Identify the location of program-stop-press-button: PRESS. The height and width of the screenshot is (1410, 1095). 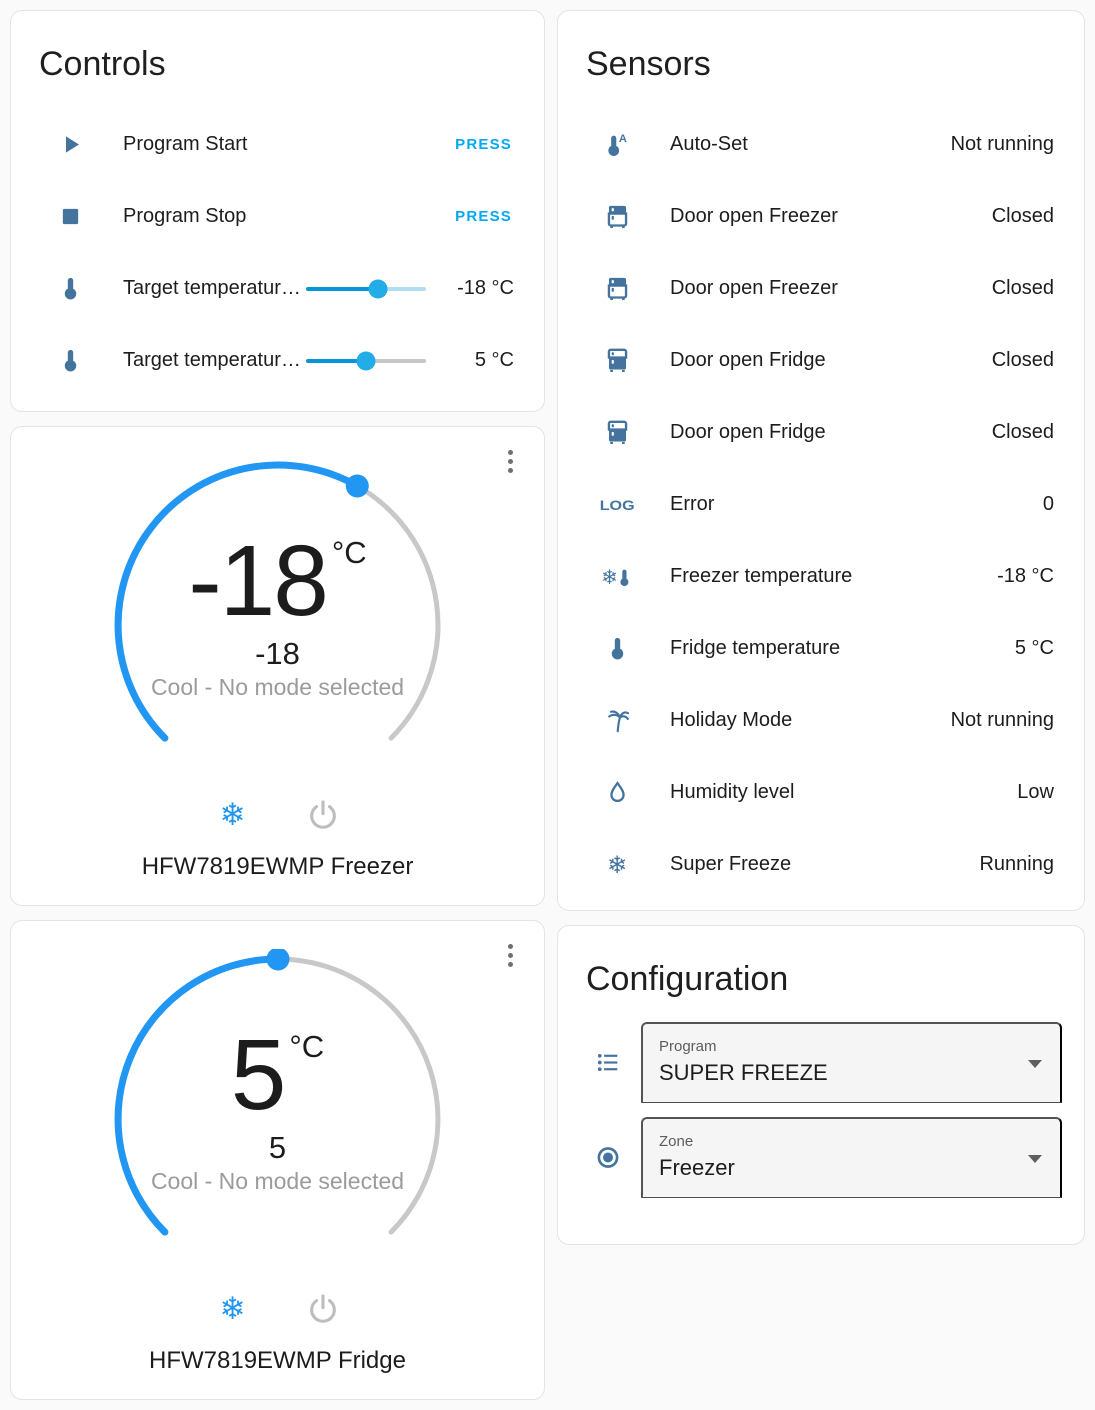
(483, 216).